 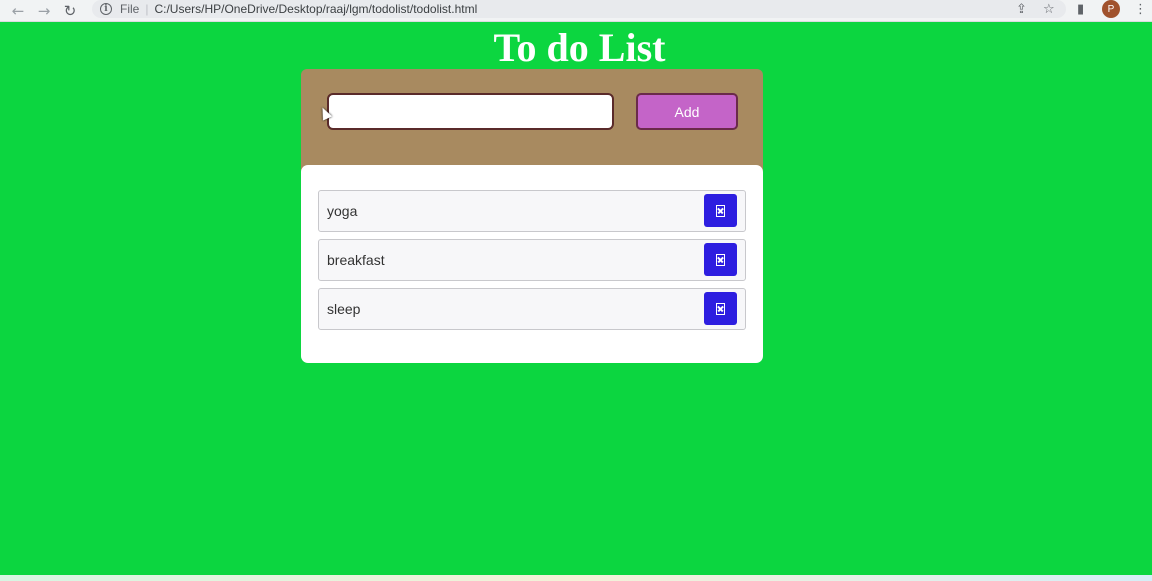 What do you see at coordinates (532, 260) in the screenshot?
I see `list-item: breakfast` at bounding box center [532, 260].